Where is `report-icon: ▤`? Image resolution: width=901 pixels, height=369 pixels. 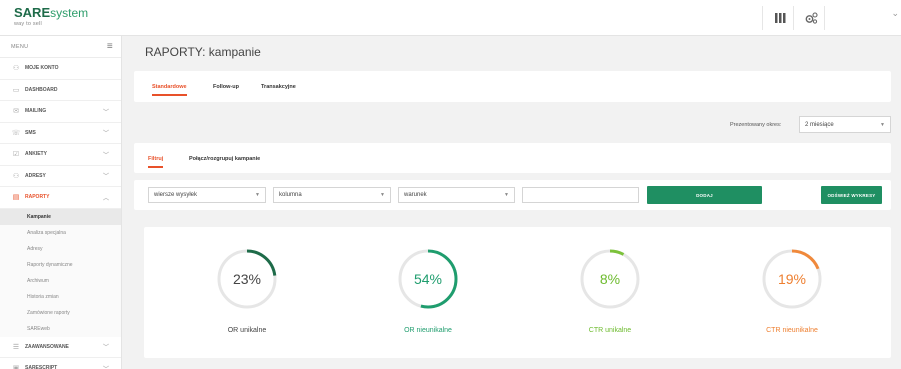
report-icon: ▤ is located at coordinates (16, 198).